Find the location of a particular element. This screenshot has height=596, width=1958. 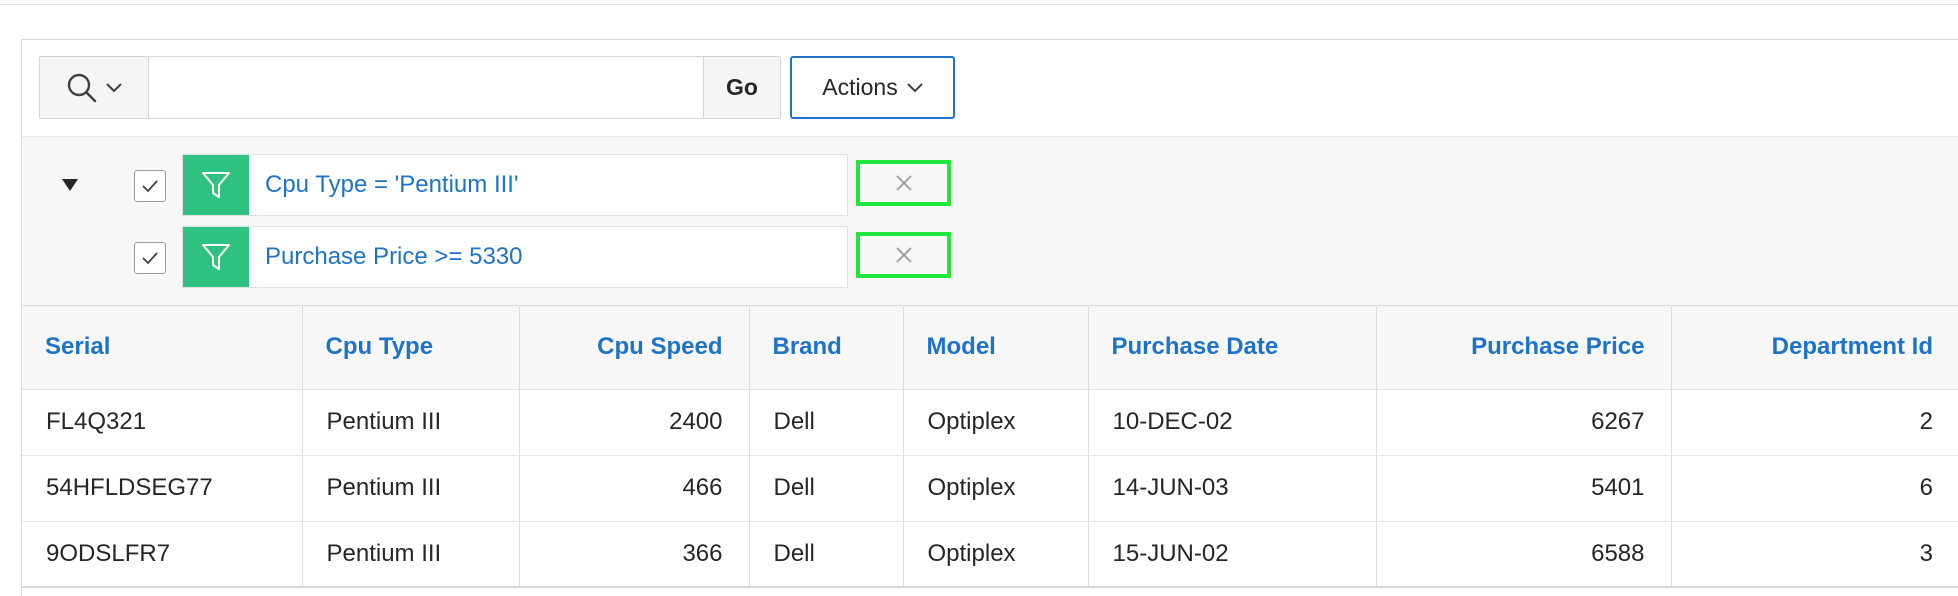

filter-row: Cpu Type = 'Pentium III' is located at coordinates (990, 185).